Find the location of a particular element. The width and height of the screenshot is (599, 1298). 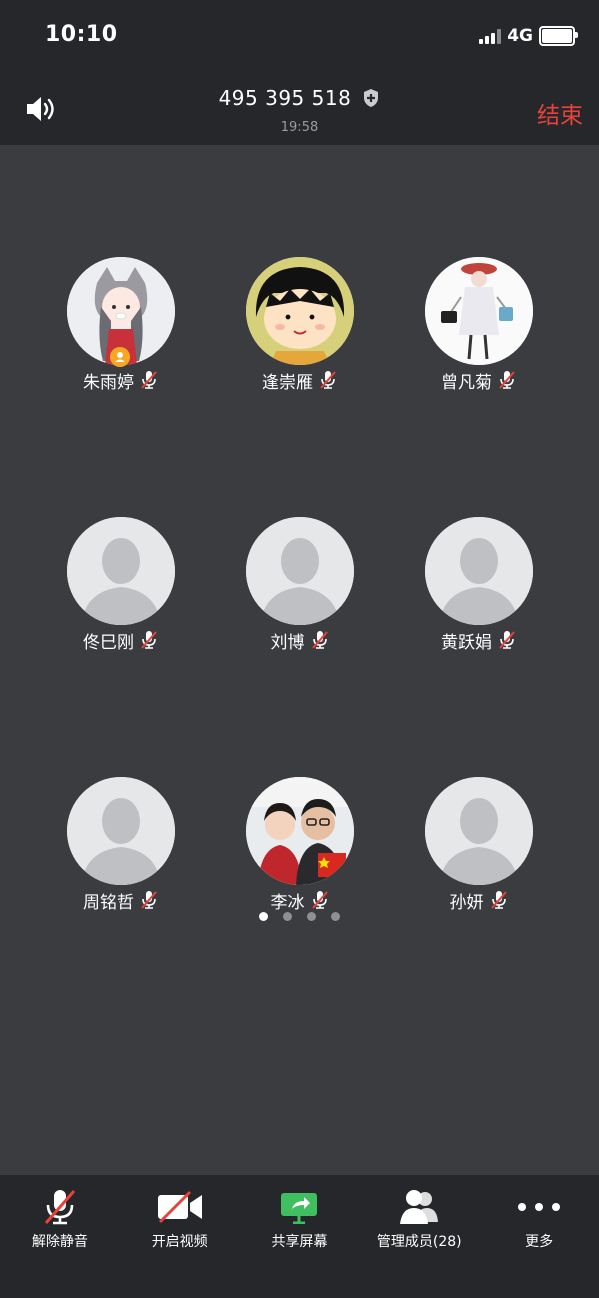

page-indicator is located at coordinates (299, 916).